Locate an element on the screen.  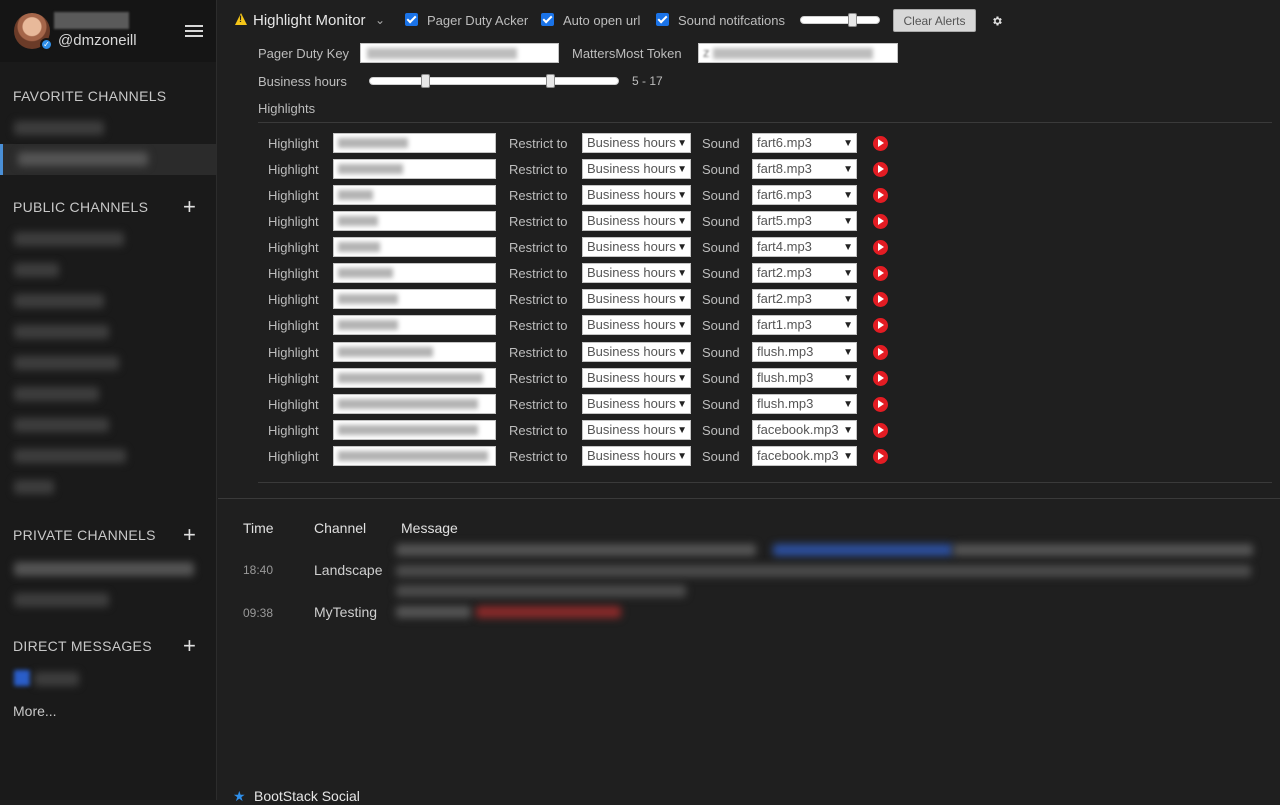
chevron-down-icon: ▼ is located at coordinates (682, 378).